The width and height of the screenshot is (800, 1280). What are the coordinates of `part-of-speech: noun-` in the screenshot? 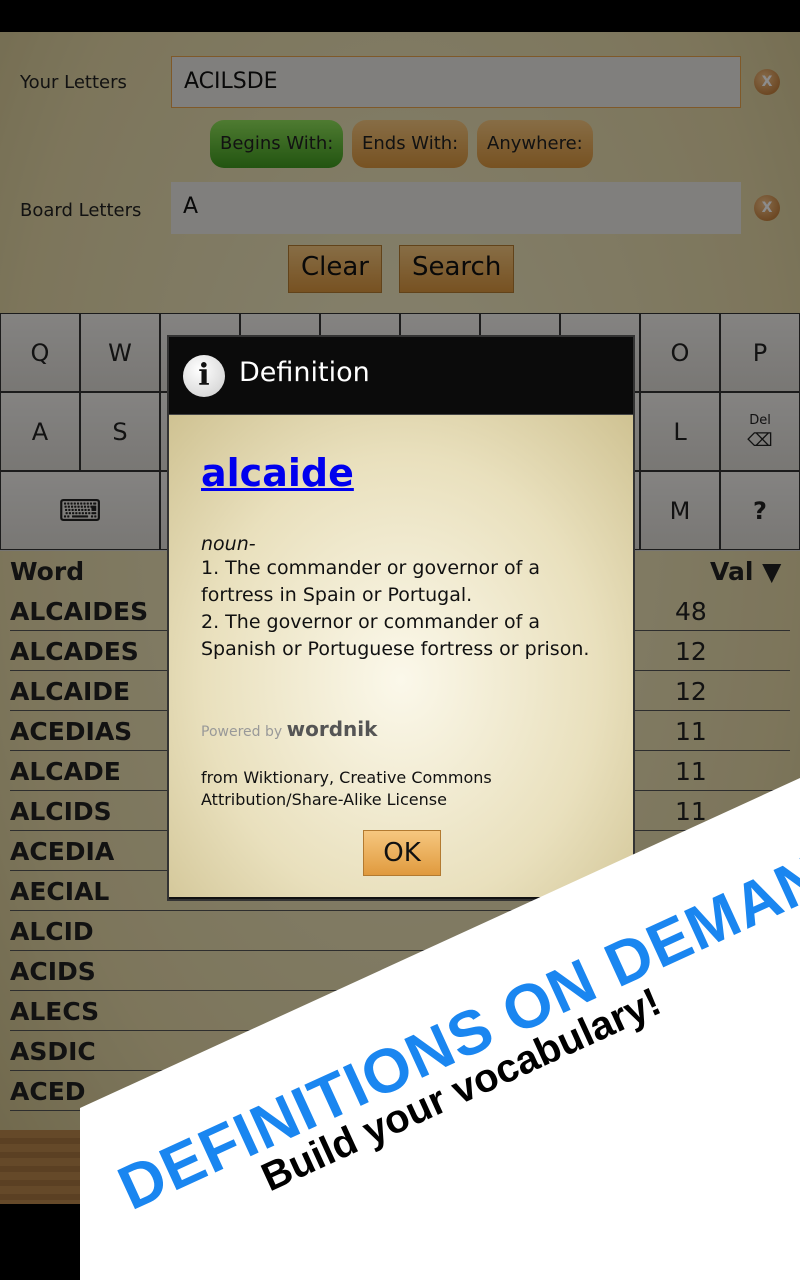 It's located at (228, 544).